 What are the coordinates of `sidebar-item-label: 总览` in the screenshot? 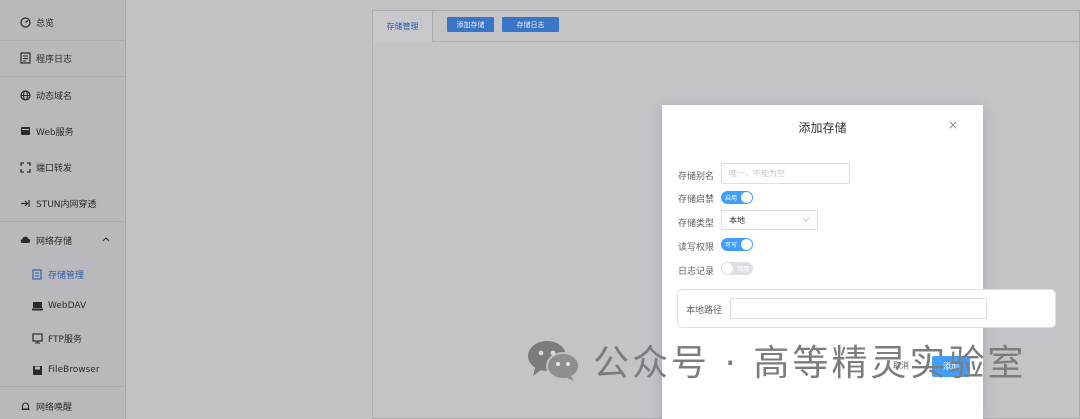 It's located at (45, 23).